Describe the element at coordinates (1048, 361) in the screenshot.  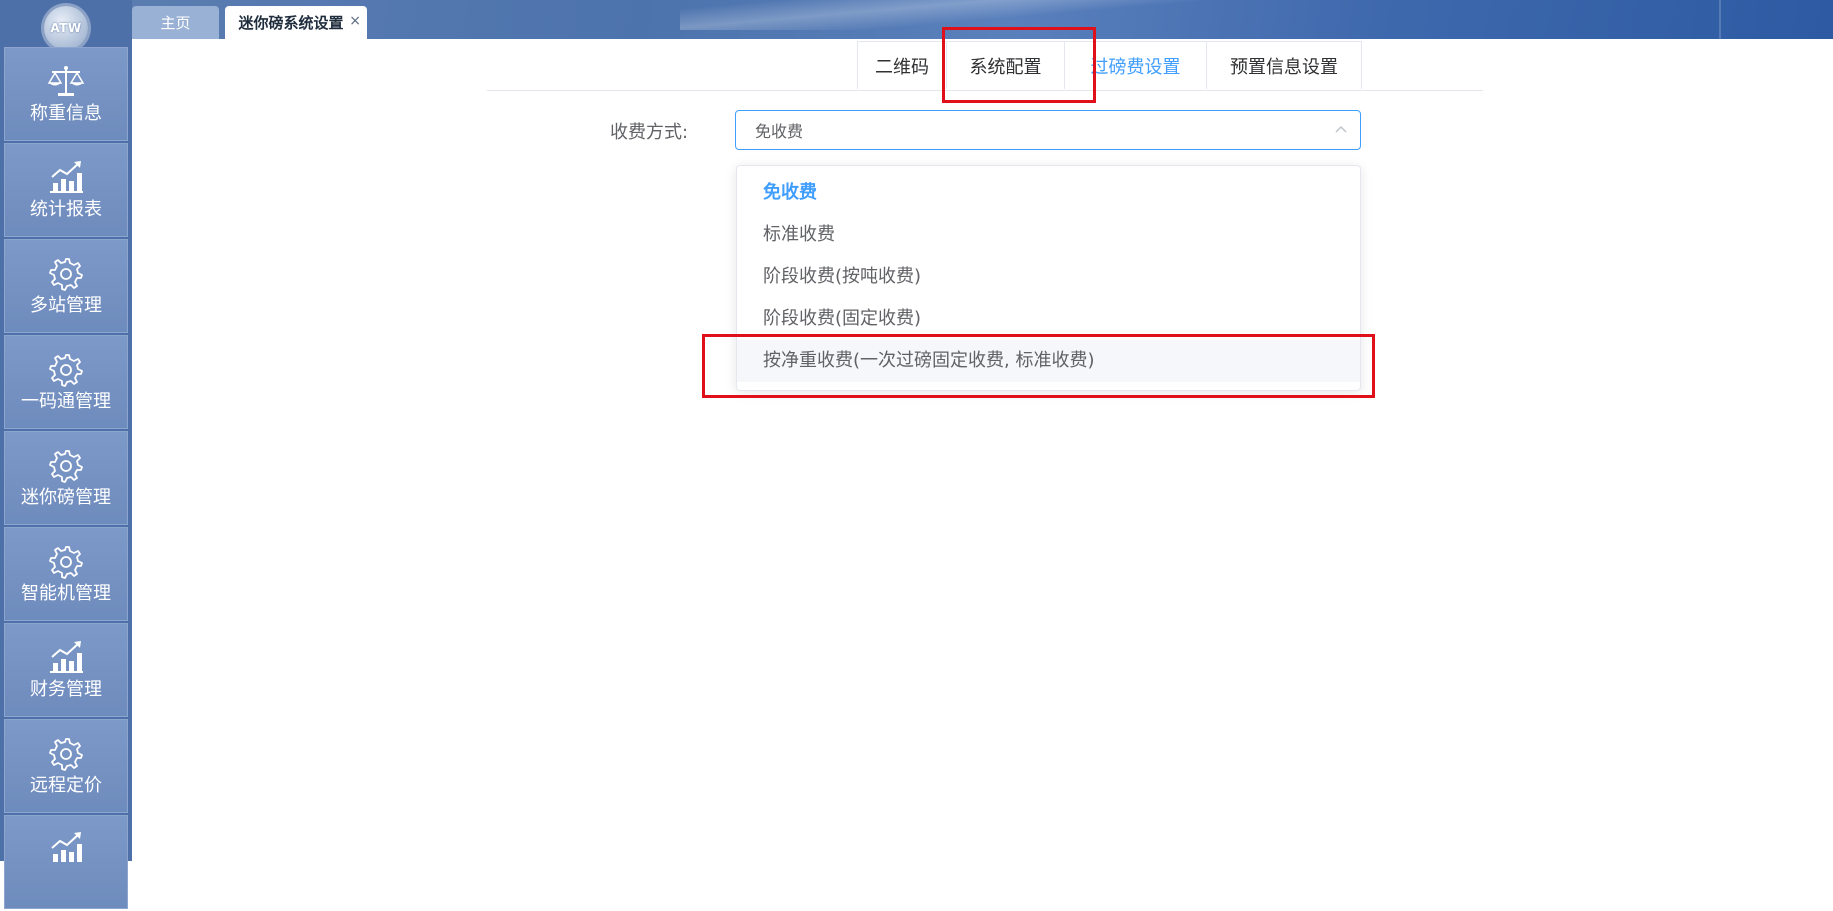
I see `option-net-weight: 按净重收费(一次过磅固定收费, 标准收费)` at that location.